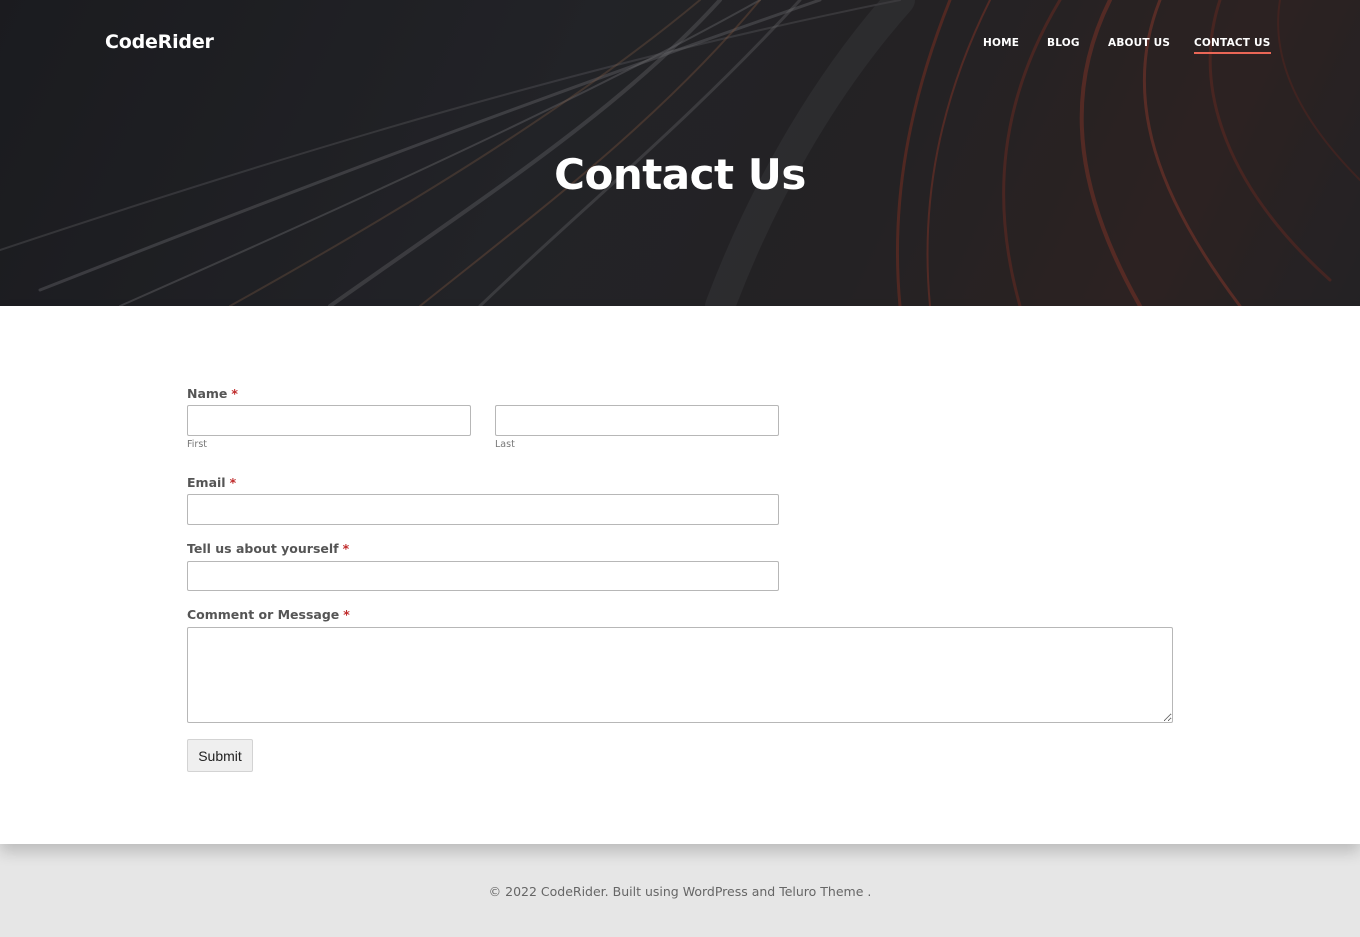 Image resolution: width=1360 pixels, height=937 pixels. I want to click on last-sublabel: Last, so click(505, 444).